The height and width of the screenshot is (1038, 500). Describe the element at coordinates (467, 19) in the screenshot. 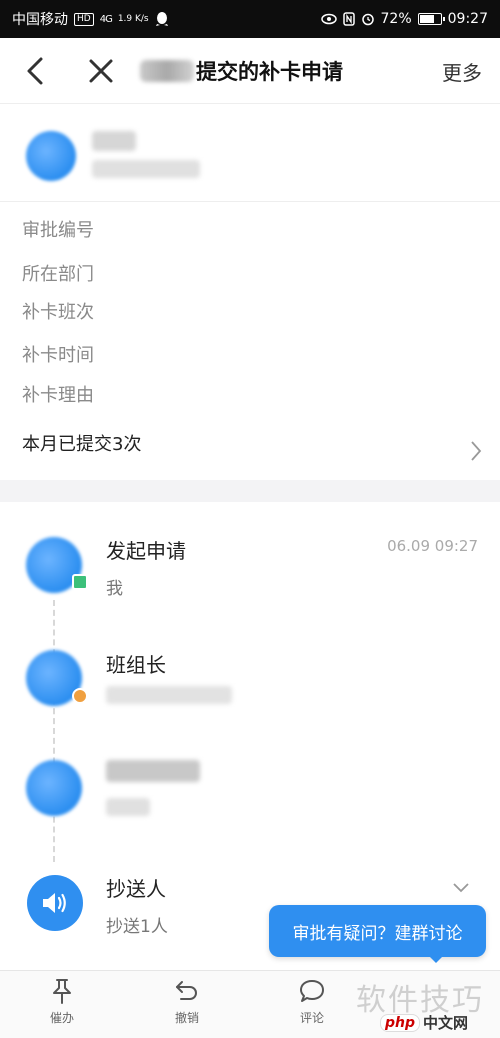

I see `clock: 09:27` at that location.